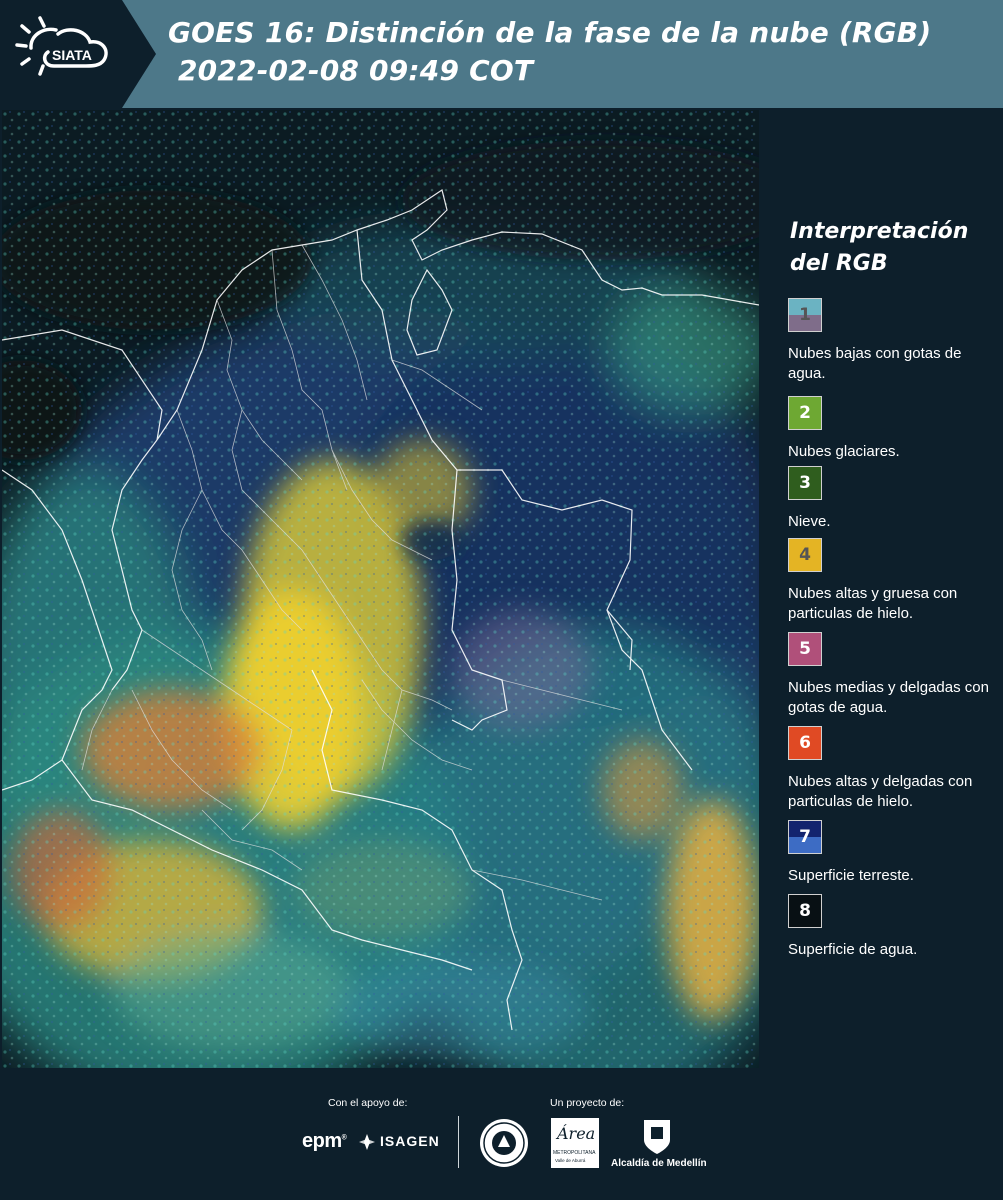 This screenshot has height=1200, width=1003. What do you see at coordinates (839, 263) in the screenshot?
I see `legend-title-line2: del RGB` at bounding box center [839, 263].